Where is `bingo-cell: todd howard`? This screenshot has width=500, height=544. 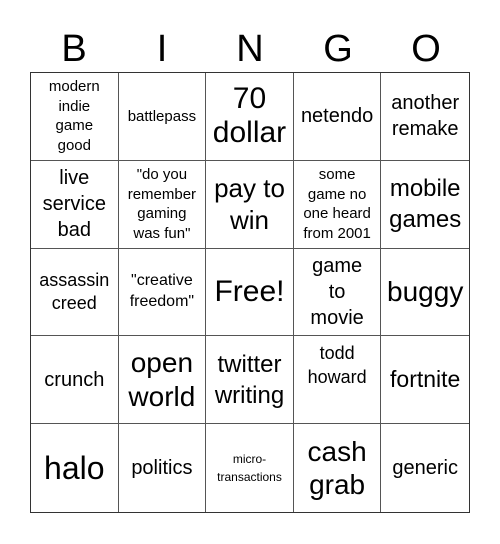 bingo-cell: todd howard is located at coordinates (337, 380).